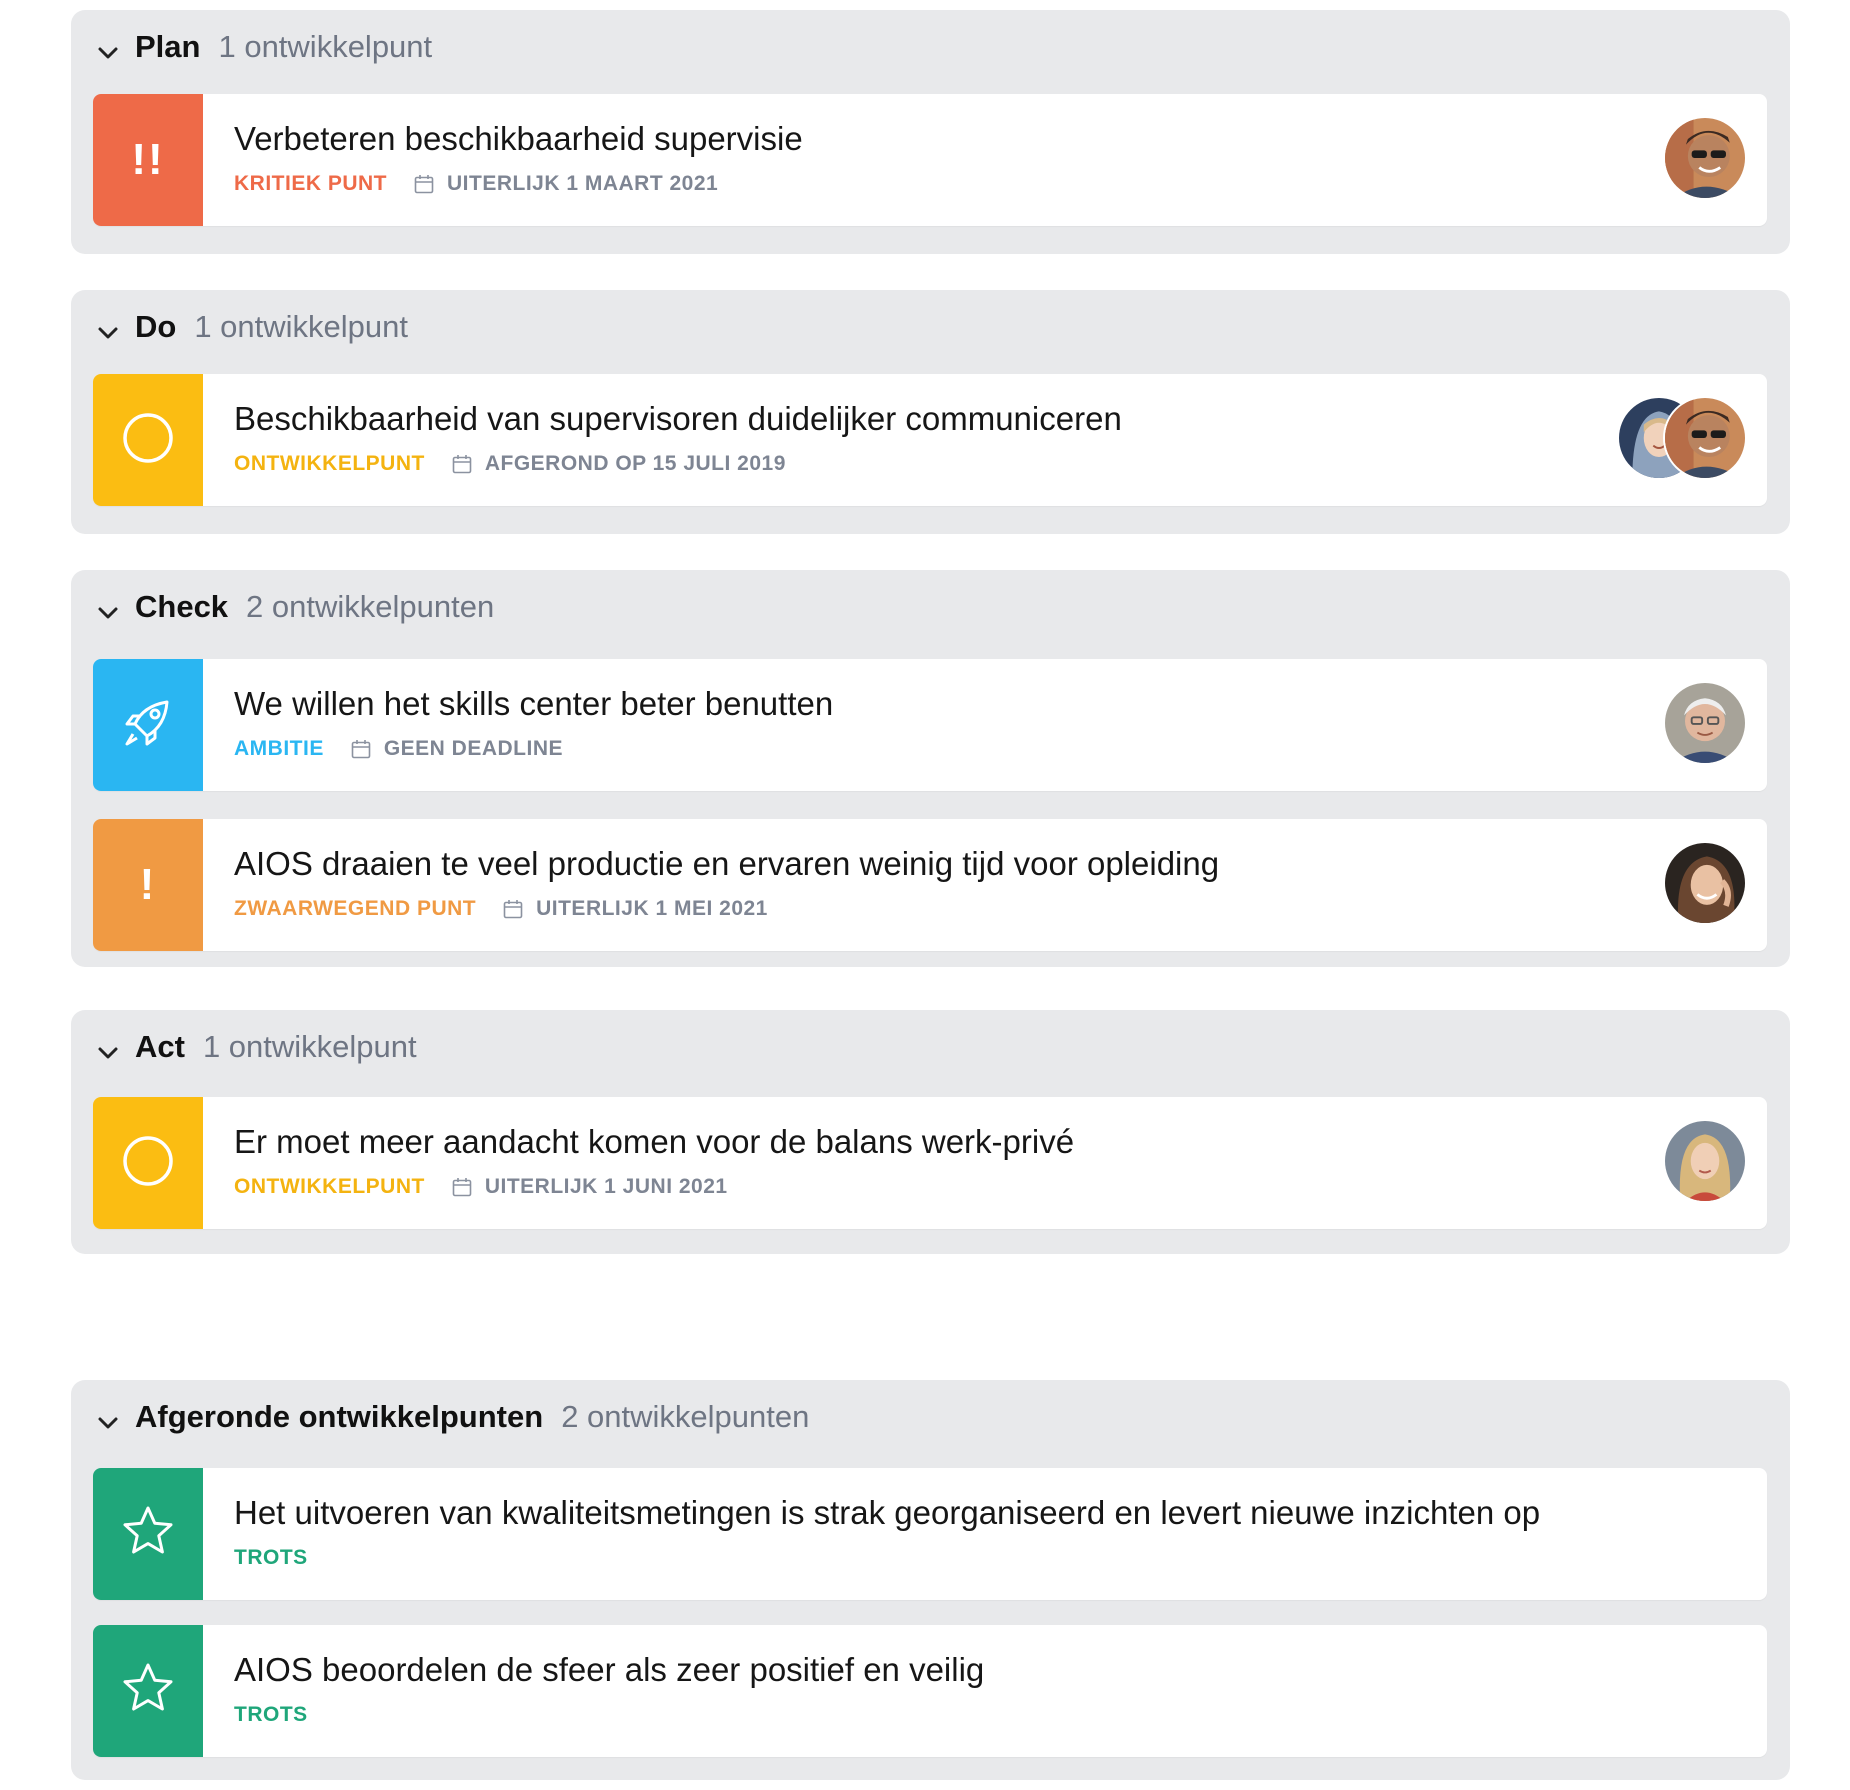 This screenshot has height=1790, width=1850. I want to click on exclamation-icon: !, so click(148, 884).